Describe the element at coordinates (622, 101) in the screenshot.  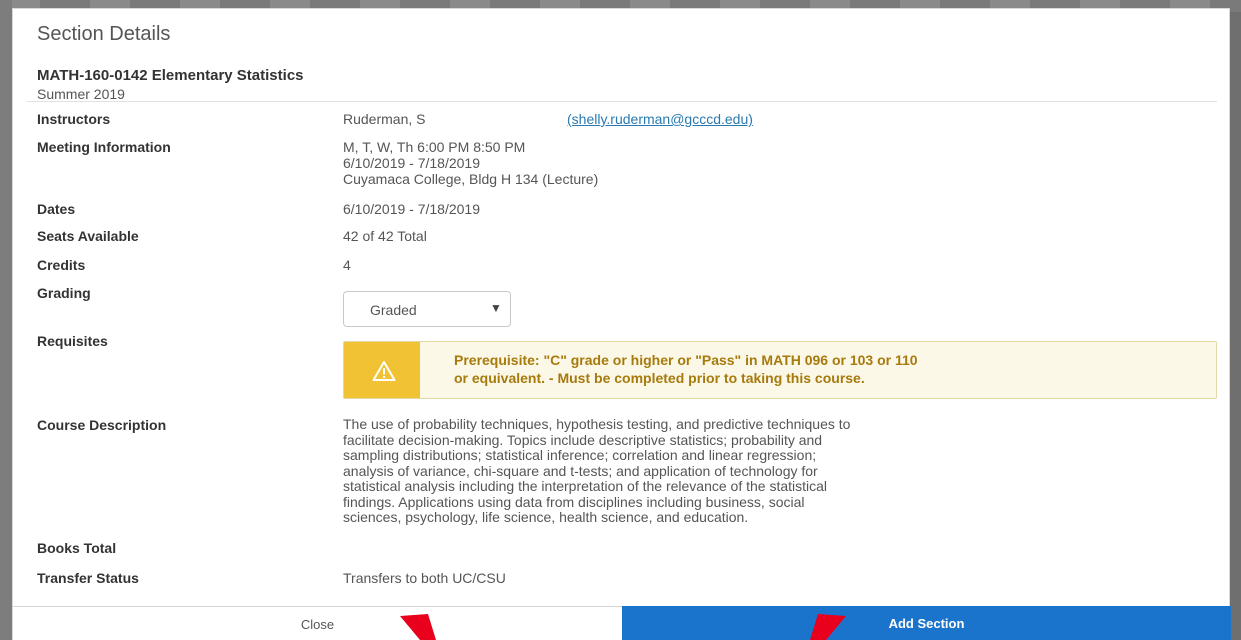
I see `header-divider` at that location.